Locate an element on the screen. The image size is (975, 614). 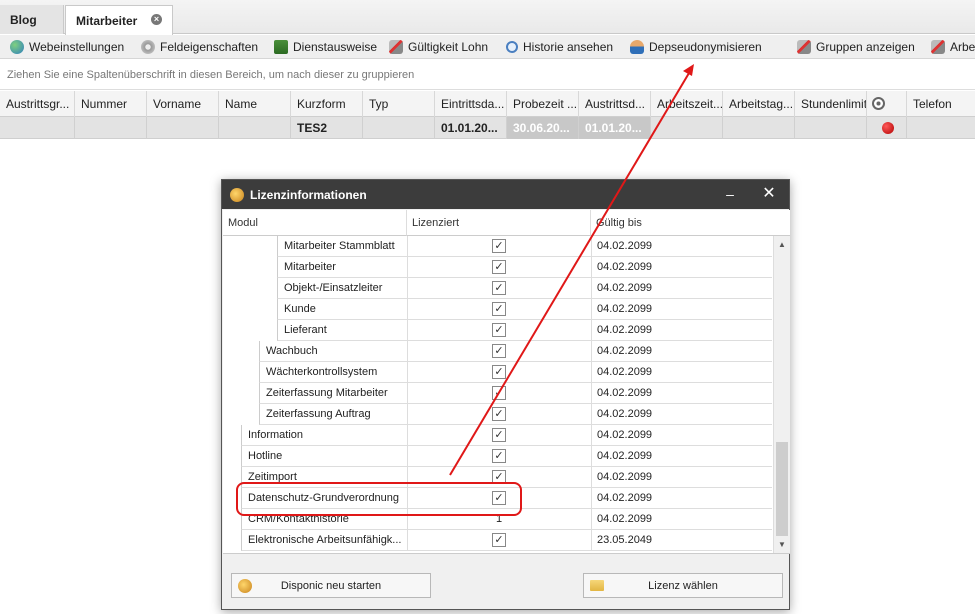
license-row: Lieferant ✓ 04.02.2099 is located at coordinates (497, 330).